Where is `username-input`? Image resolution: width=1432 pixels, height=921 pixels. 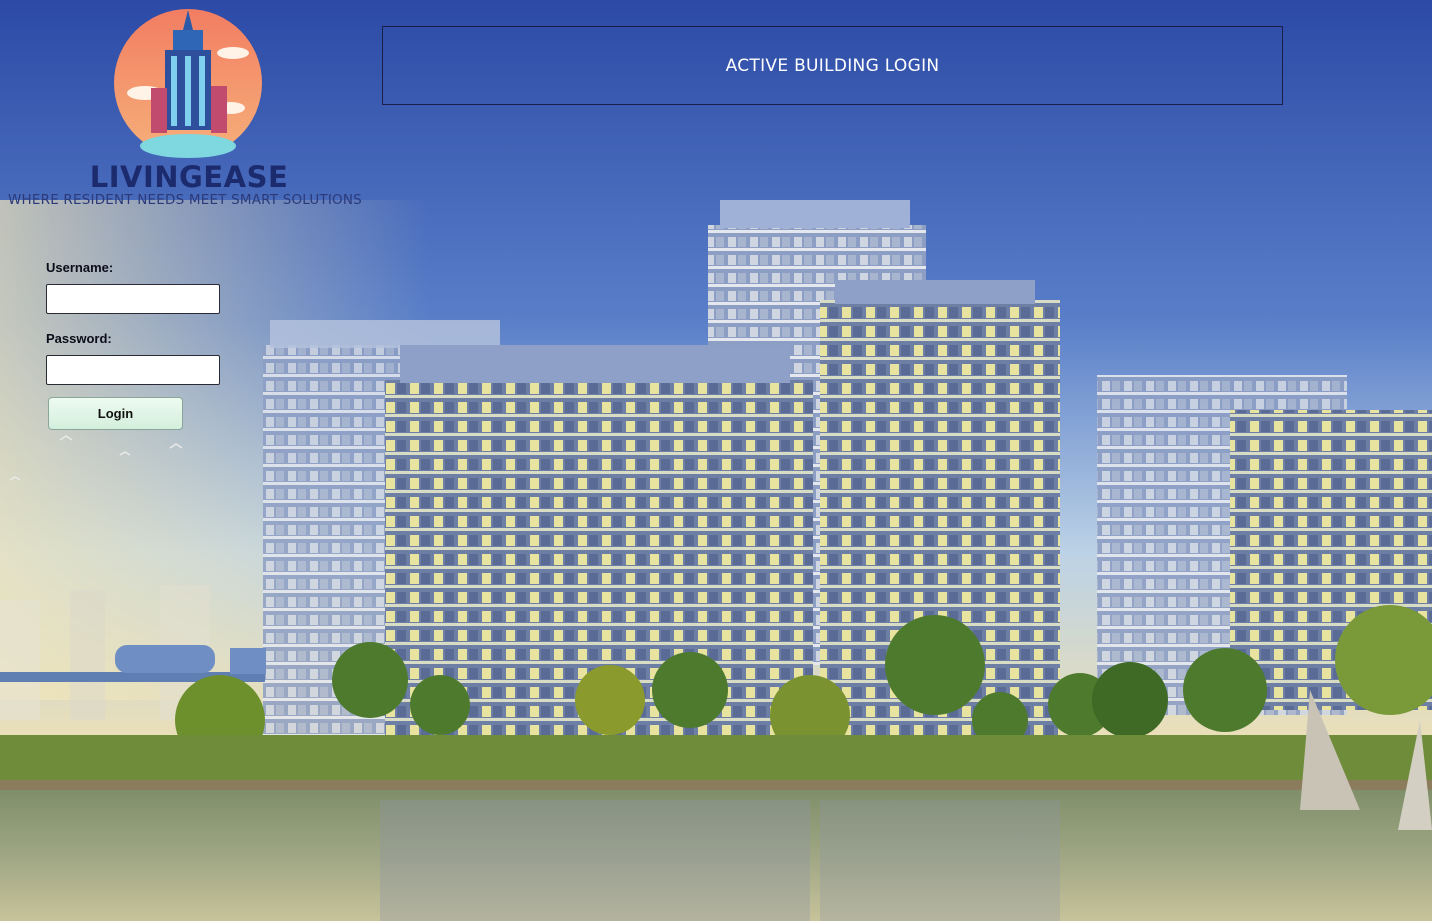
username-input is located at coordinates (133, 299).